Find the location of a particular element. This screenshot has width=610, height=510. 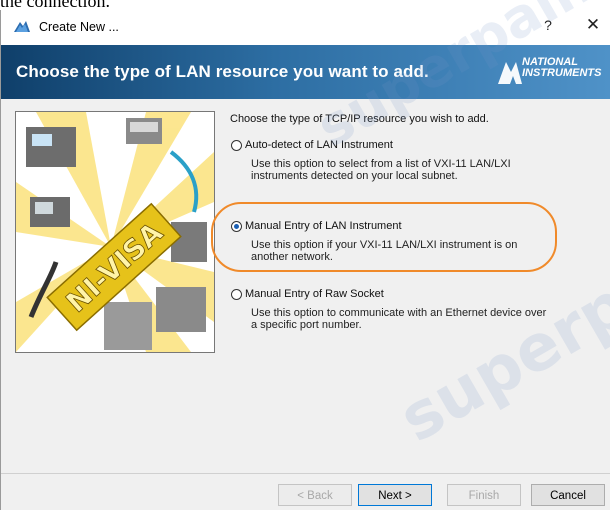

ni-app-icon is located at coordinates (22, 26).